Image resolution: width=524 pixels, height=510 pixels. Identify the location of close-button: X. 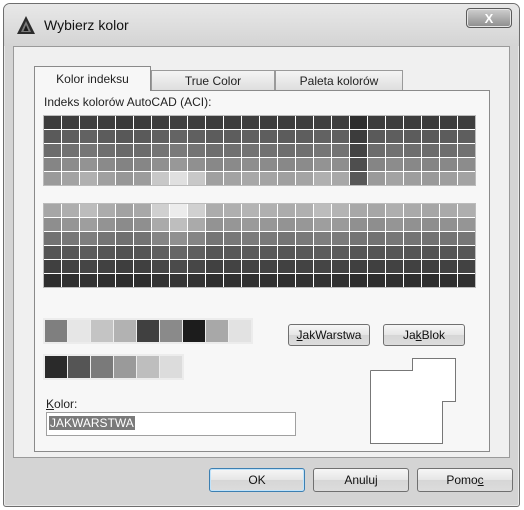
(489, 18).